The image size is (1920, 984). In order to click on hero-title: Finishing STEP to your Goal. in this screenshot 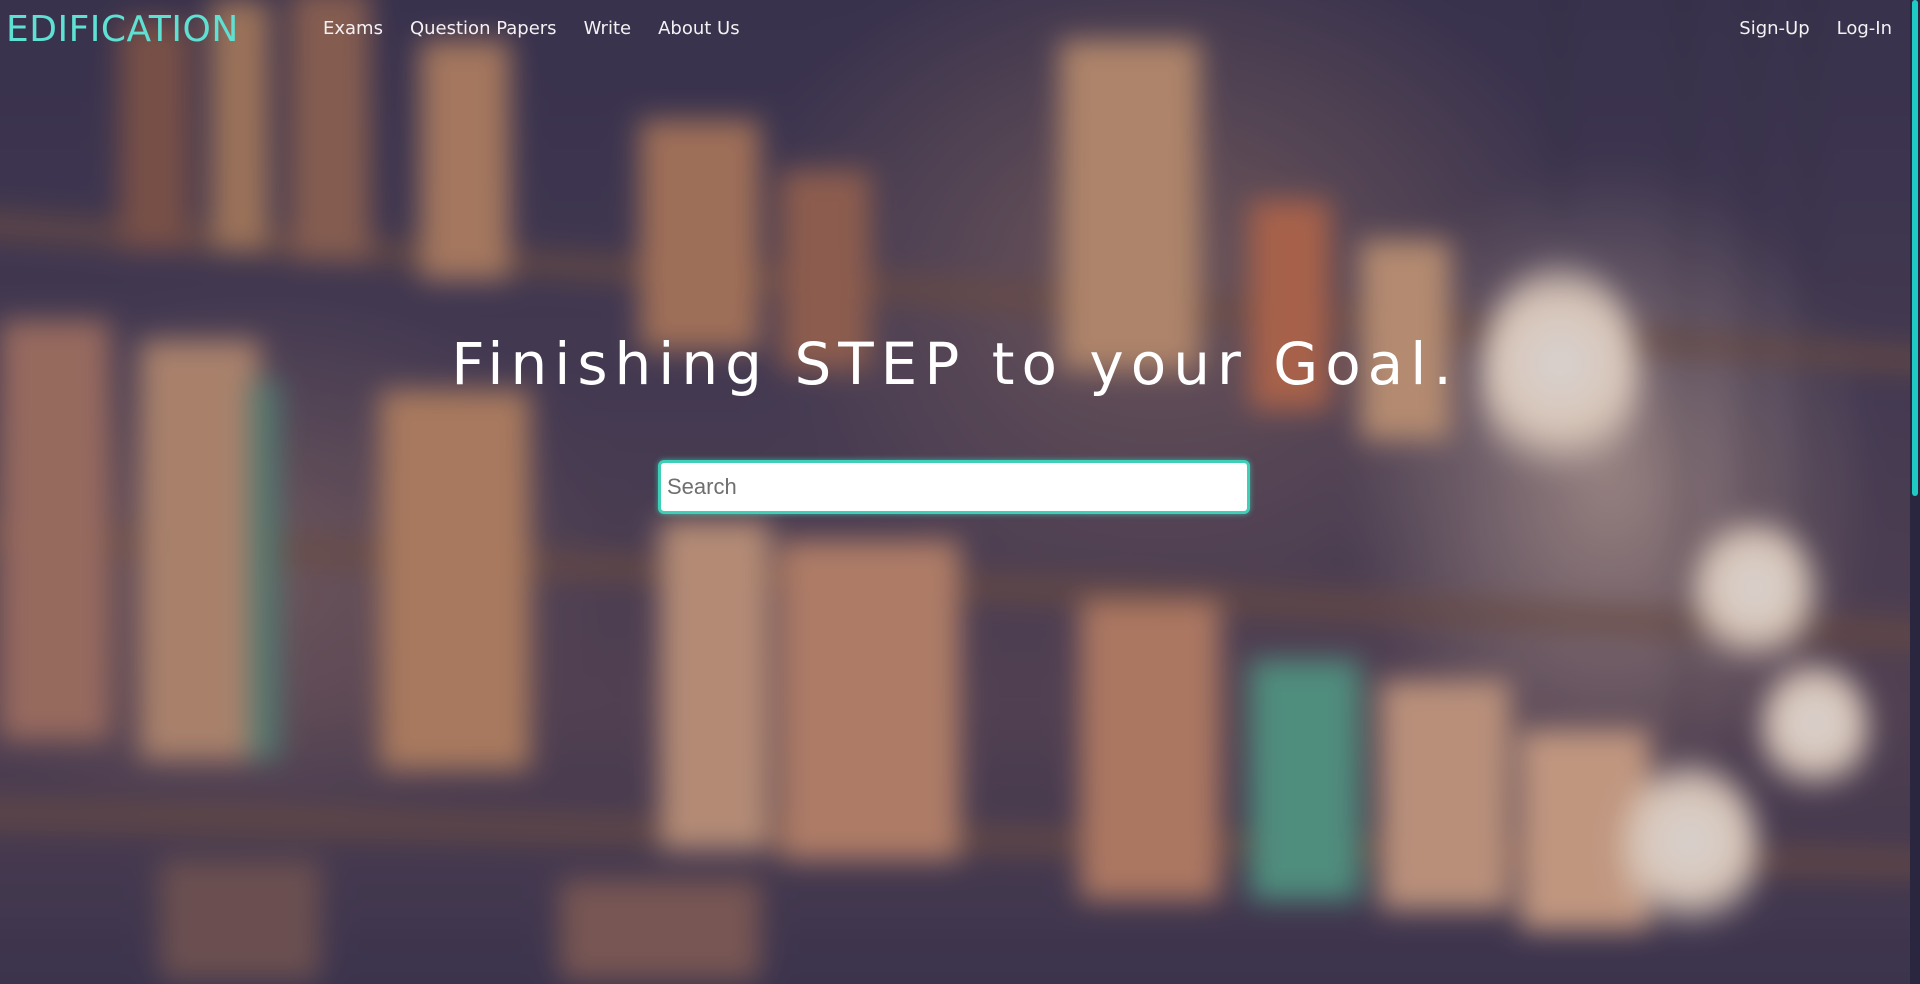, I will do `click(955, 364)`.